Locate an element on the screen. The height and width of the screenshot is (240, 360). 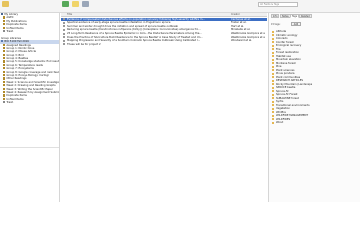
creator-column-header: Creator is located at coordinates (235, 15).